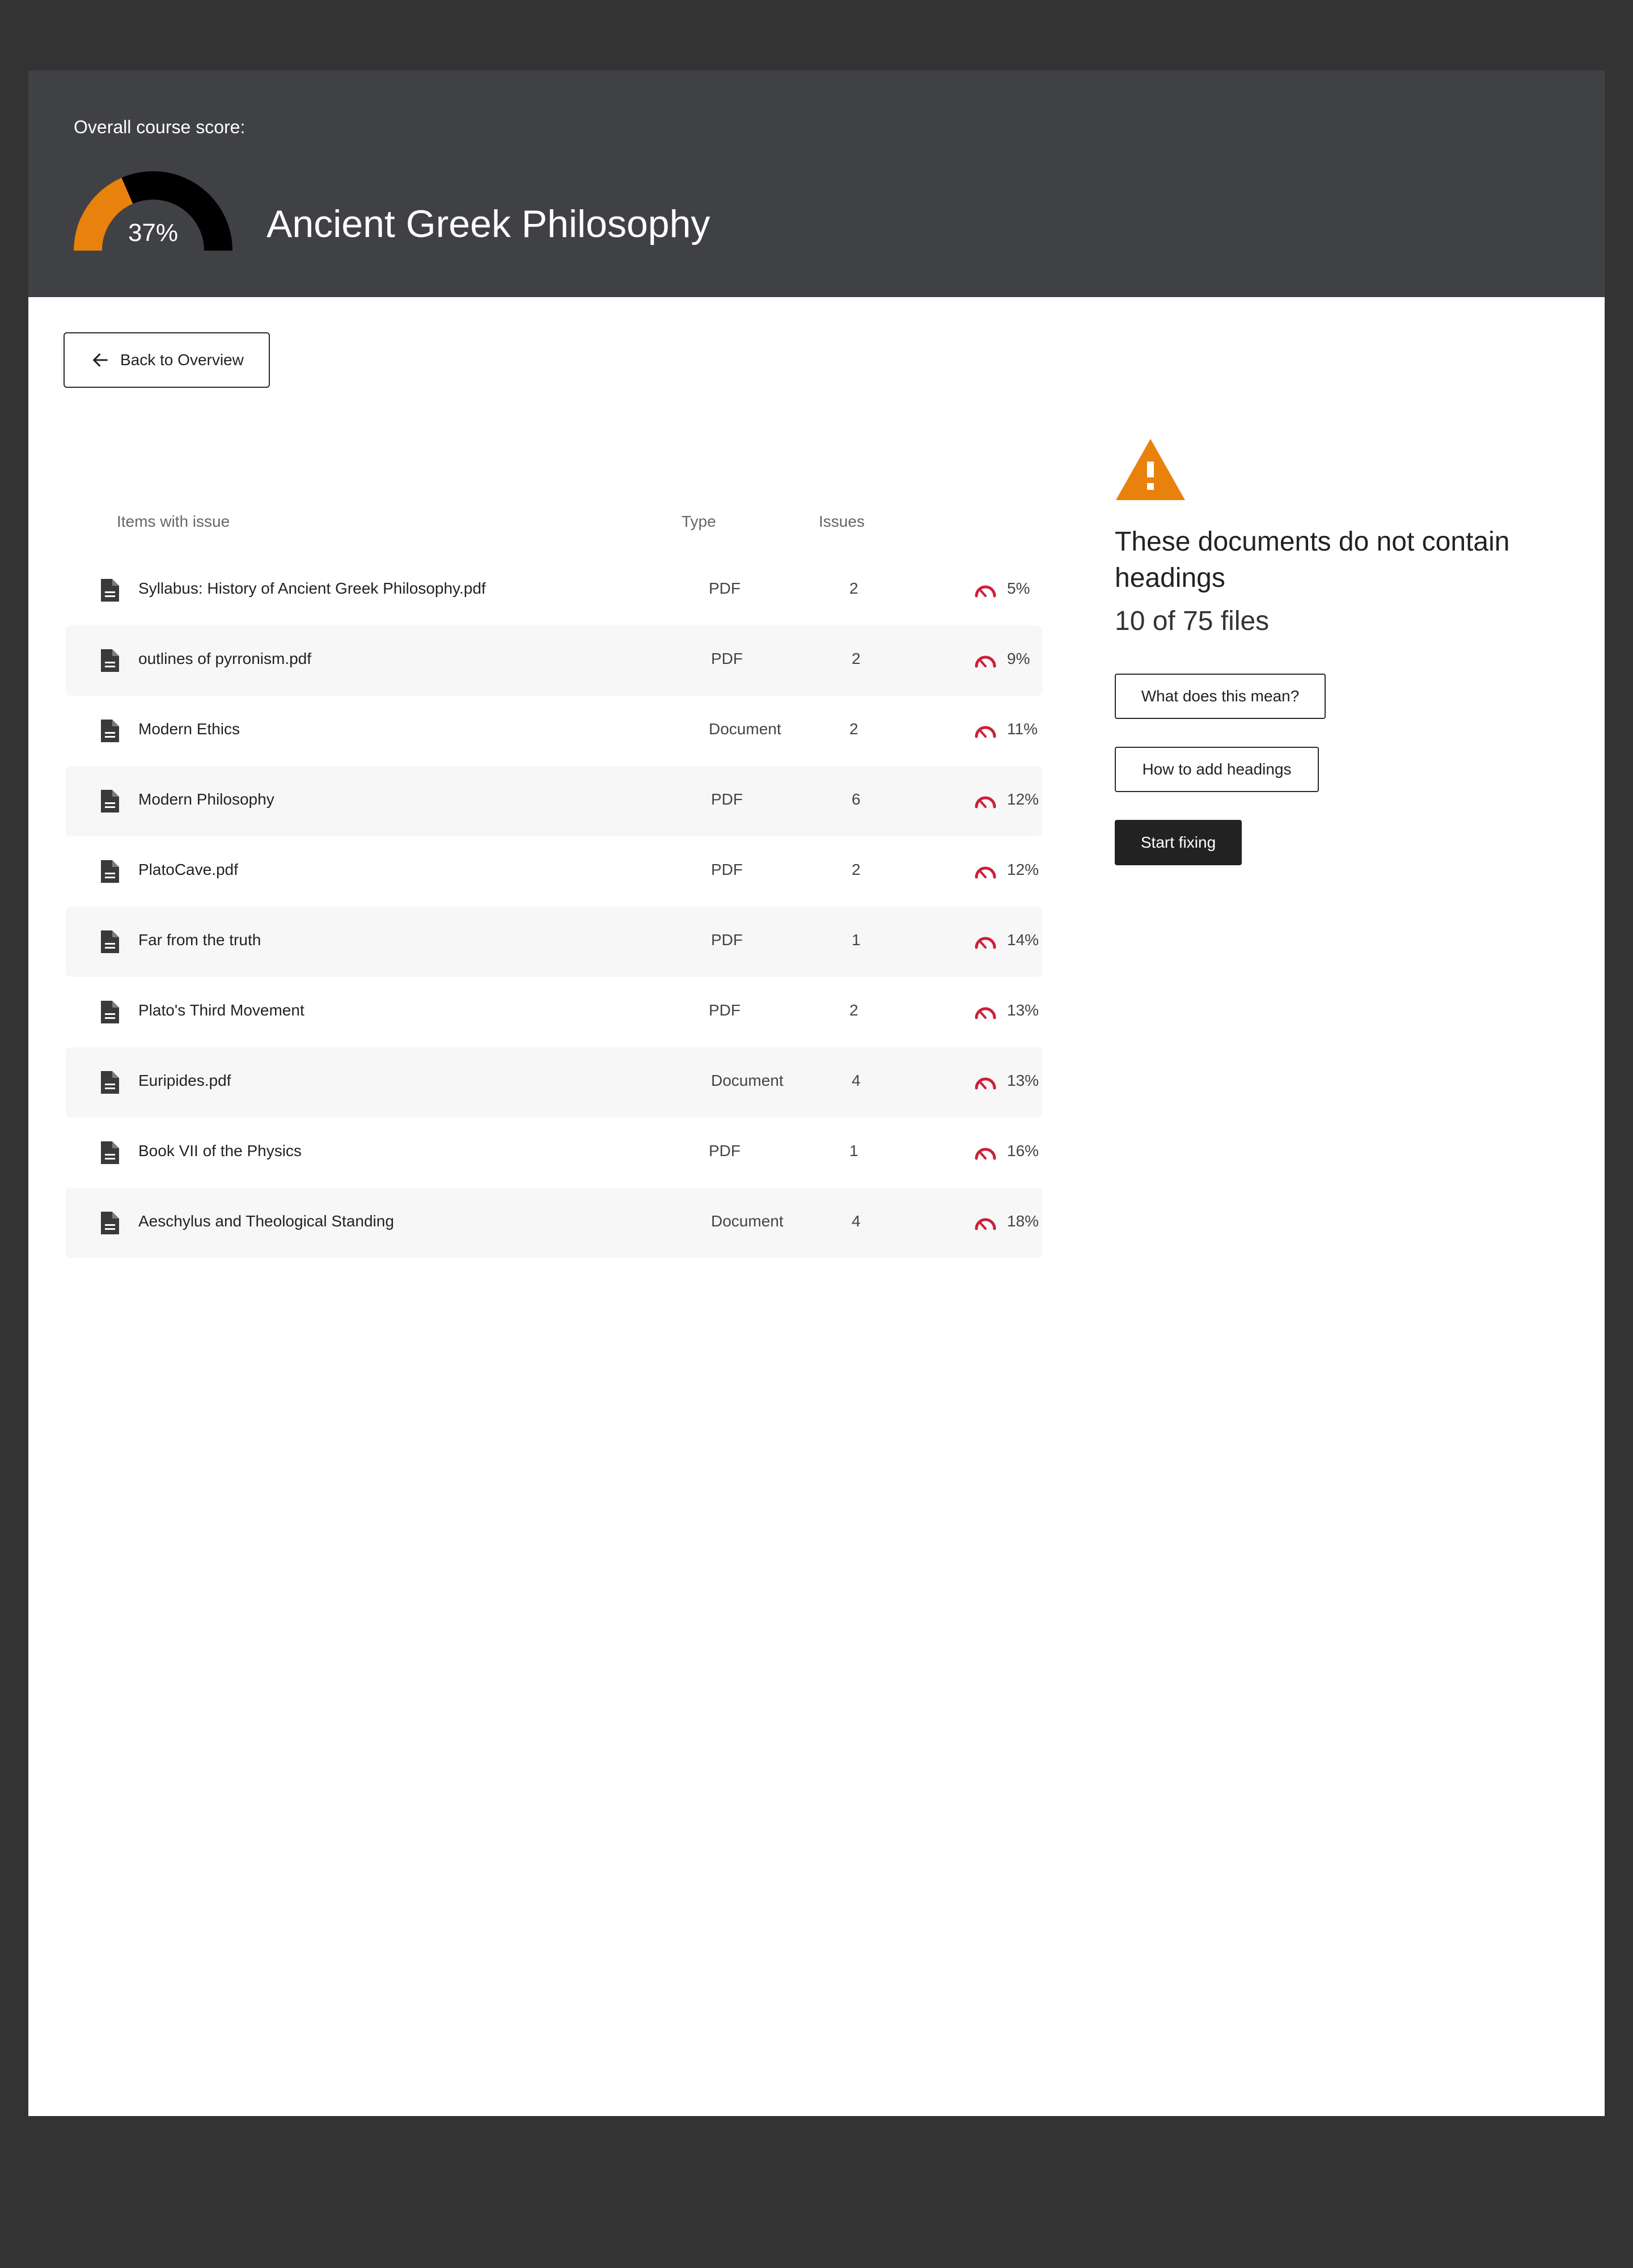  I want to click on score-label: Overall course score:, so click(160, 127).